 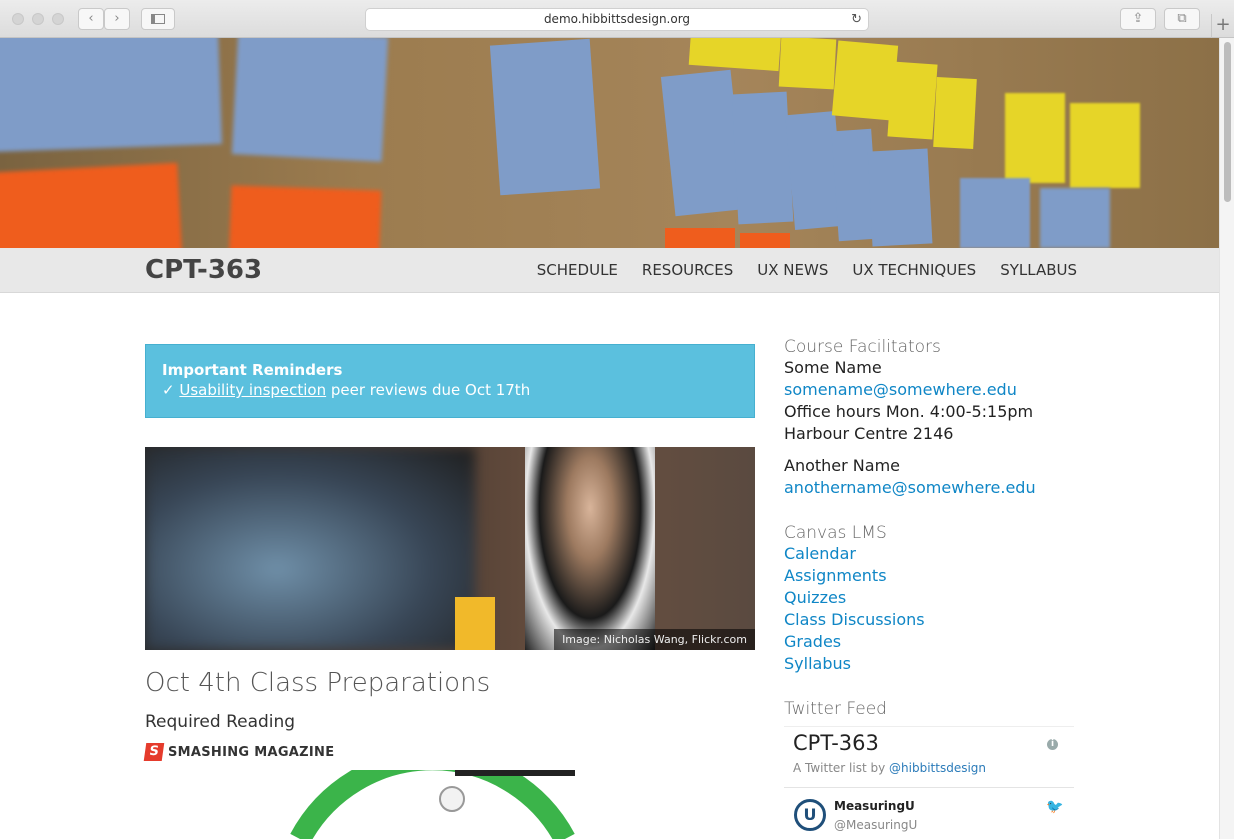 What do you see at coordinates (252, 390) in the screenshot?
I see `usability-inspection-link: Usability inspection` at bounding box center [252, 390].